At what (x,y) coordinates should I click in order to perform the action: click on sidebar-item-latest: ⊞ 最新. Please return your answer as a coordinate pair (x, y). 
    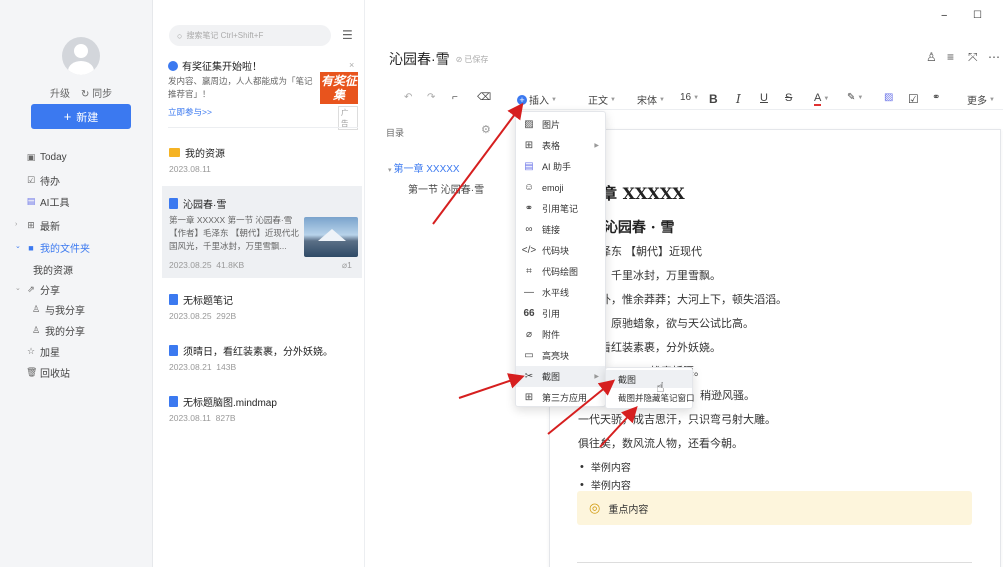
    Looking at the image, I should click on (43, 225).